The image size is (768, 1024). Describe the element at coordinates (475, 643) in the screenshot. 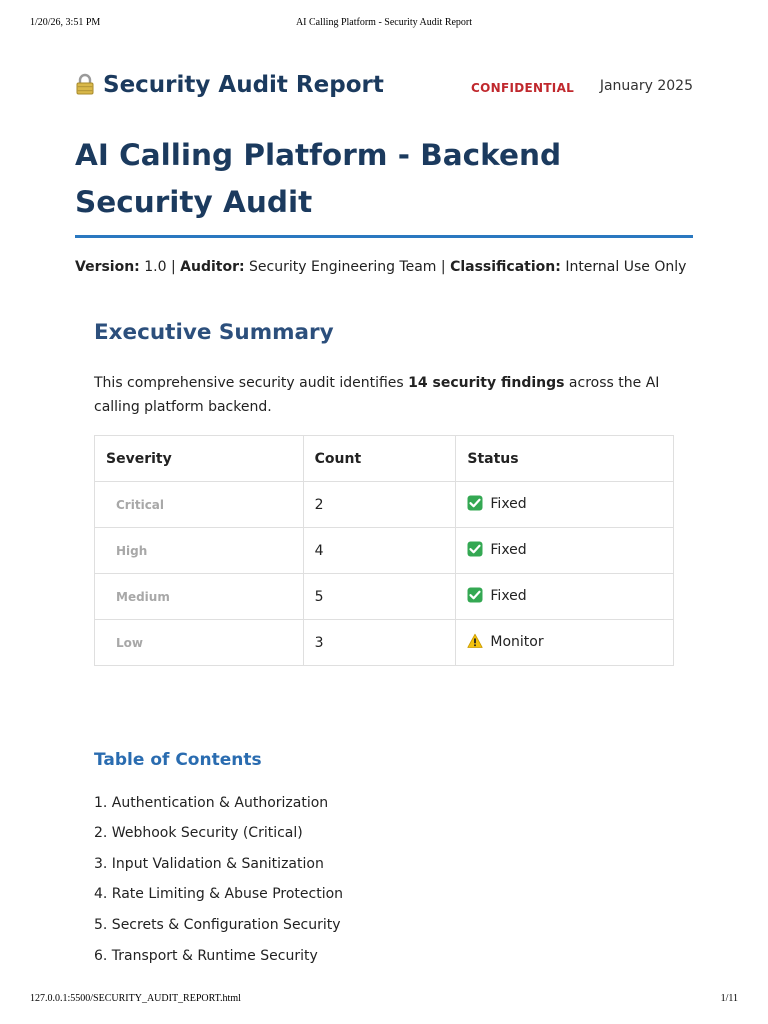

I see `warning-icon` at that location.